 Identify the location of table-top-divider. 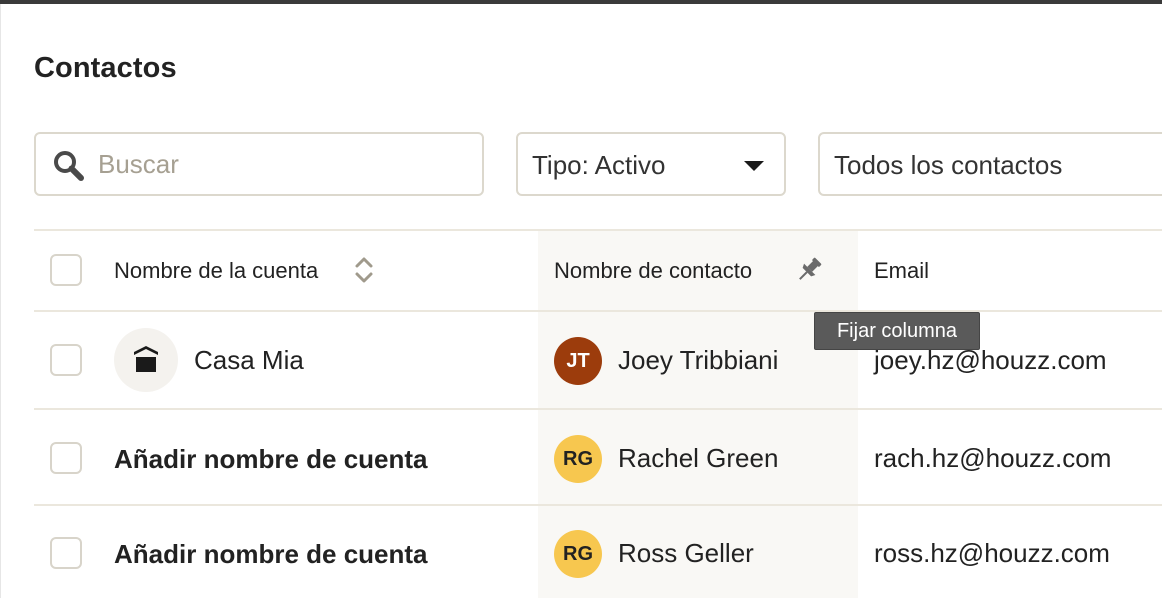
(598, 230).